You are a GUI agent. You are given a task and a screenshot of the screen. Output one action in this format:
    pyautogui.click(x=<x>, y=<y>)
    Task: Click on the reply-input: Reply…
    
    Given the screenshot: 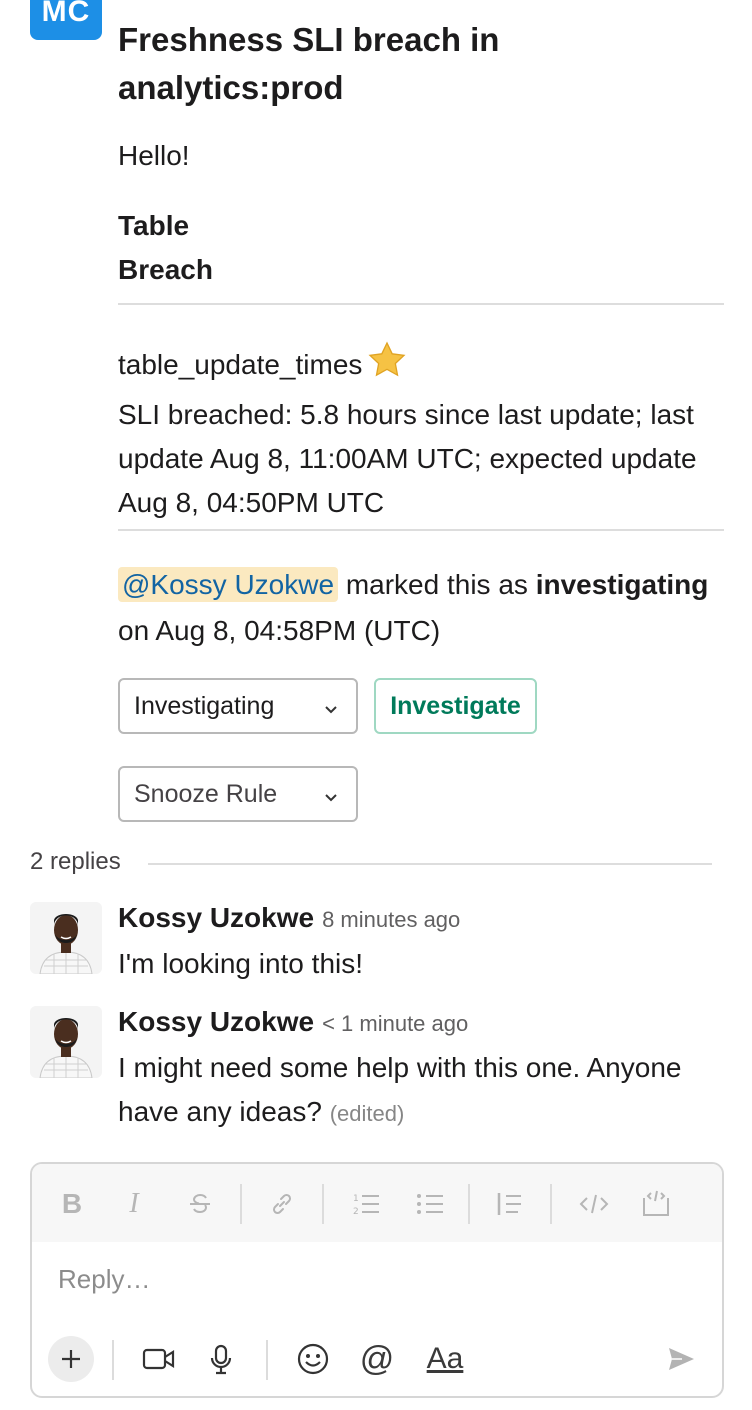 What is the action you would take?
    pyautogui.click(x=104, y=1279)
    